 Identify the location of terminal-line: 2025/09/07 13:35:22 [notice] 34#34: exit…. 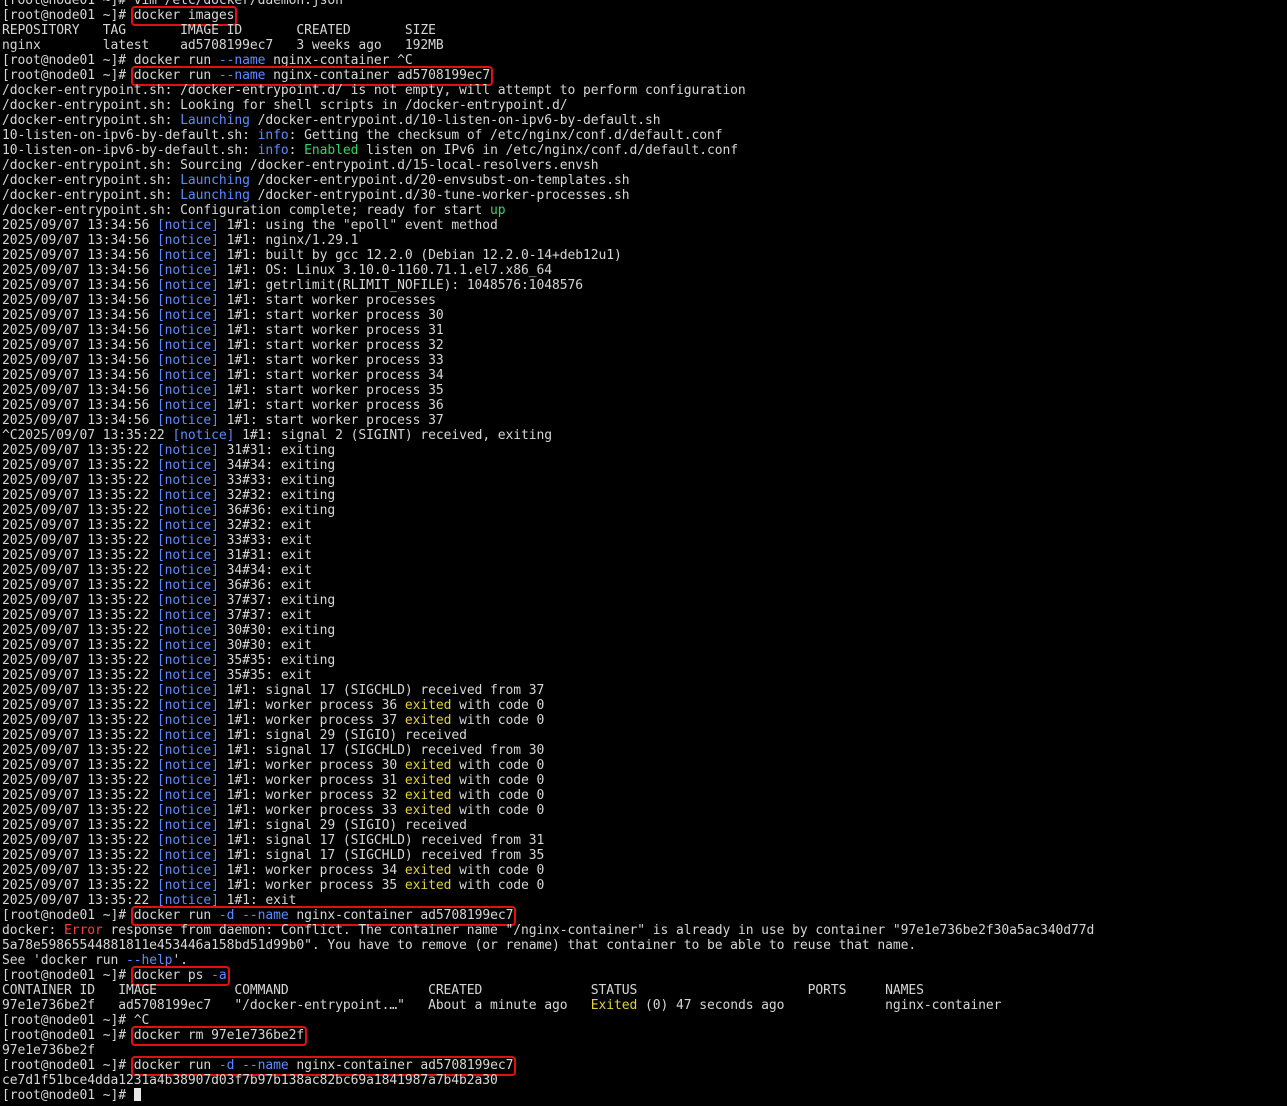
(644, 465).